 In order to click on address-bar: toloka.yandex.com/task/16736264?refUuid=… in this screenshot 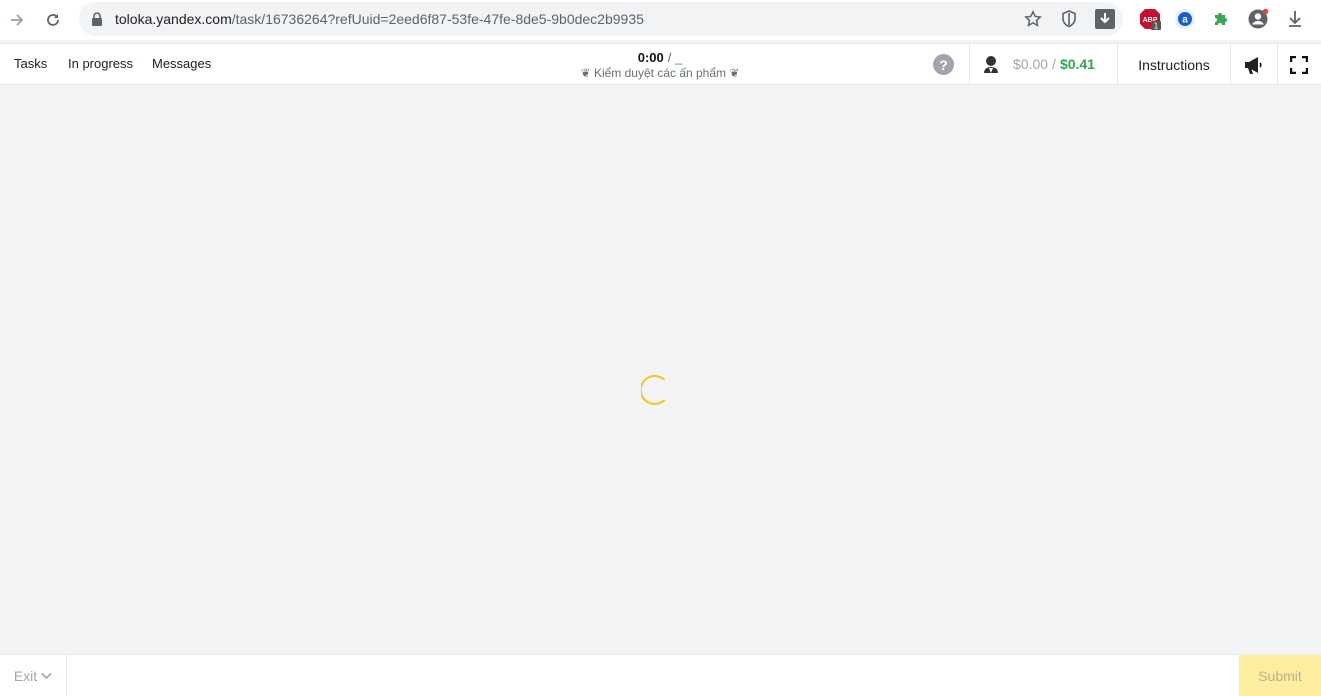, I will do `click(601, 19)`.